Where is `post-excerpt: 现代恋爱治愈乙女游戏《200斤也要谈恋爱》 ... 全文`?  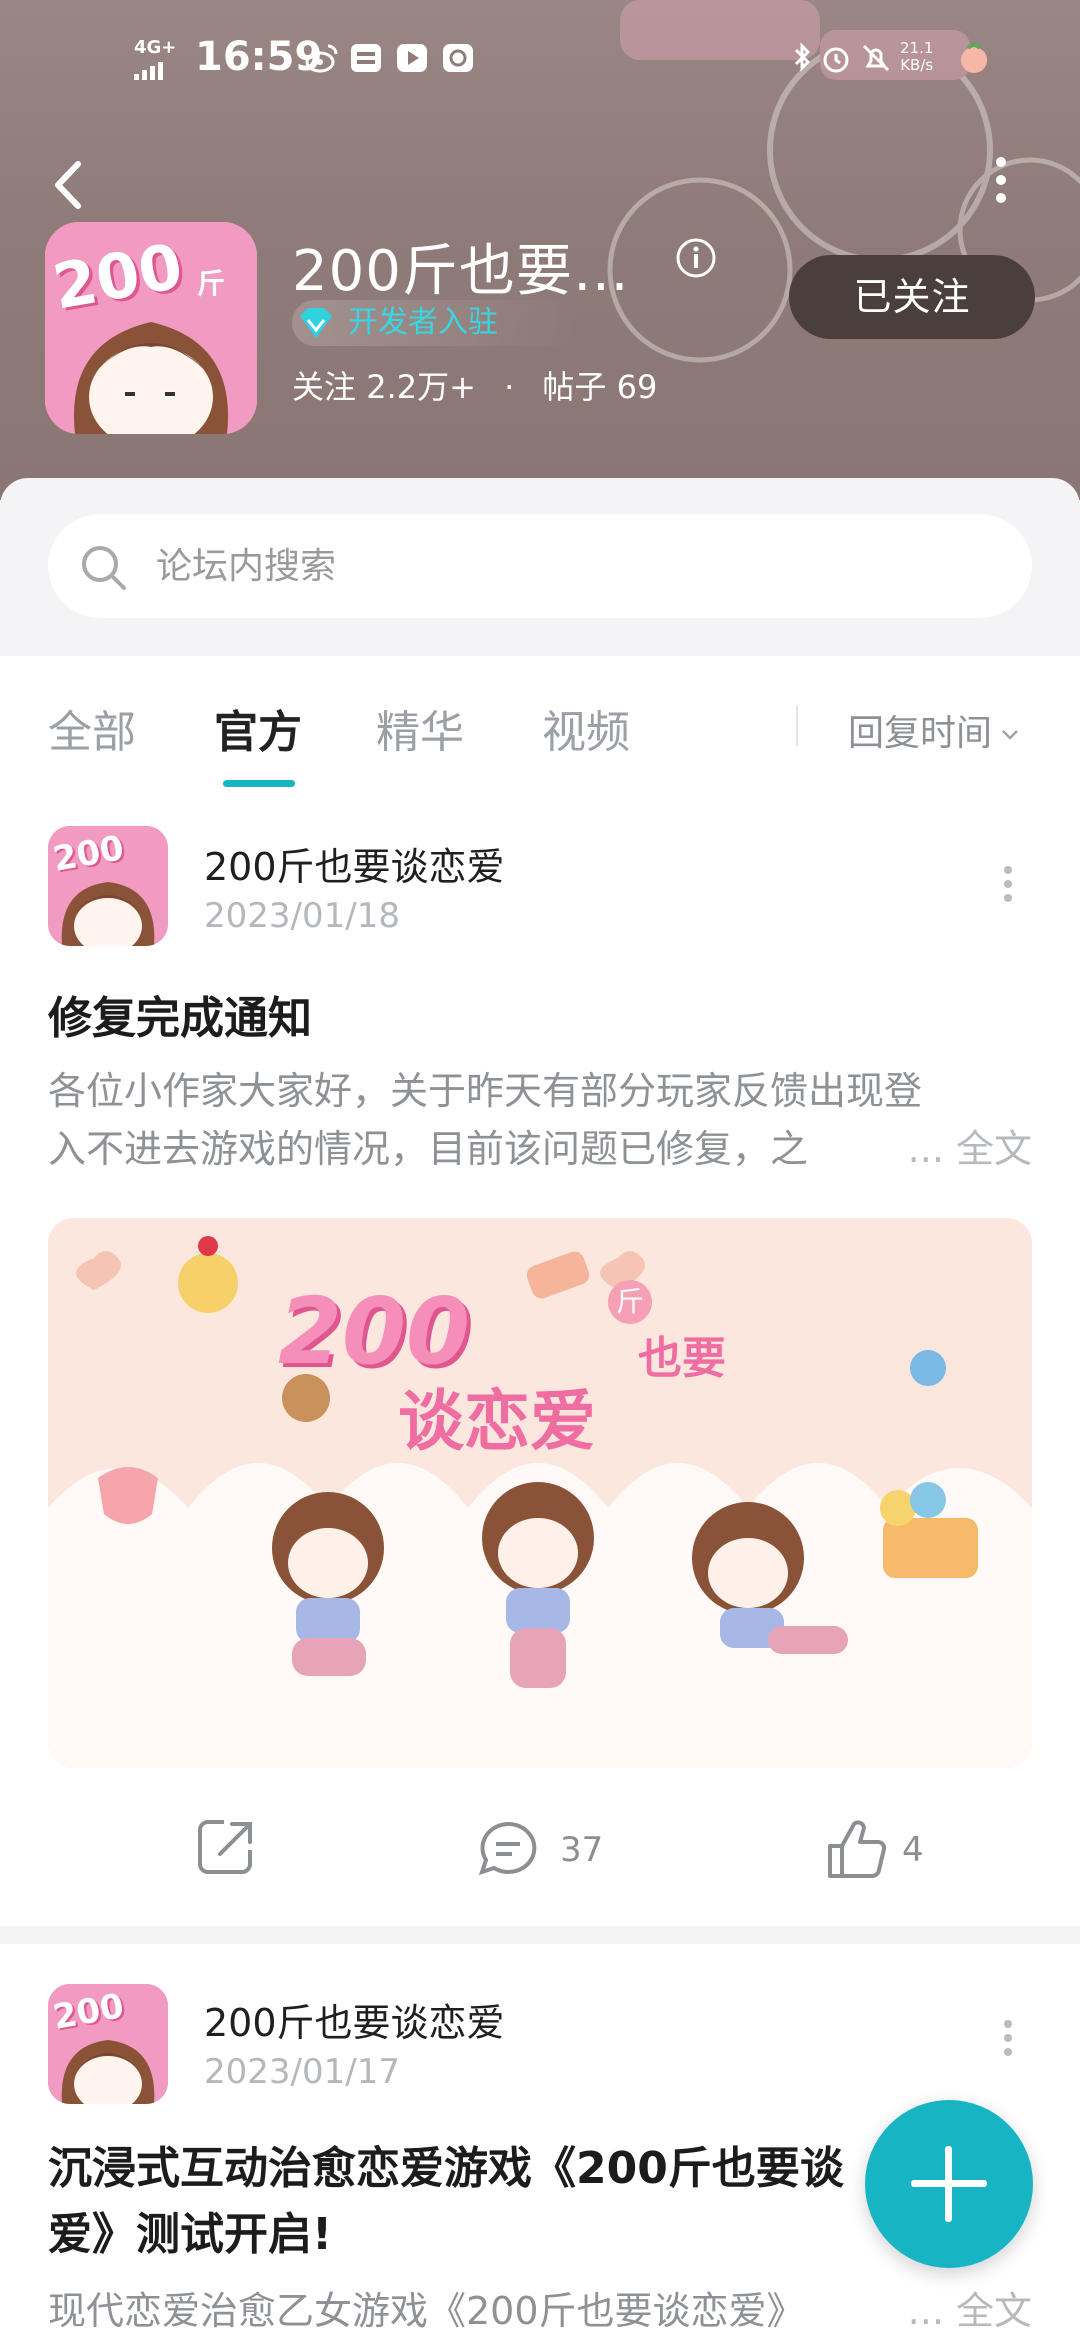
post-excerpt: 现代恋爱治愈乙女游戏《200斤也要谈恋爱》 ... 全文 is located at coordinates (540, 2311).